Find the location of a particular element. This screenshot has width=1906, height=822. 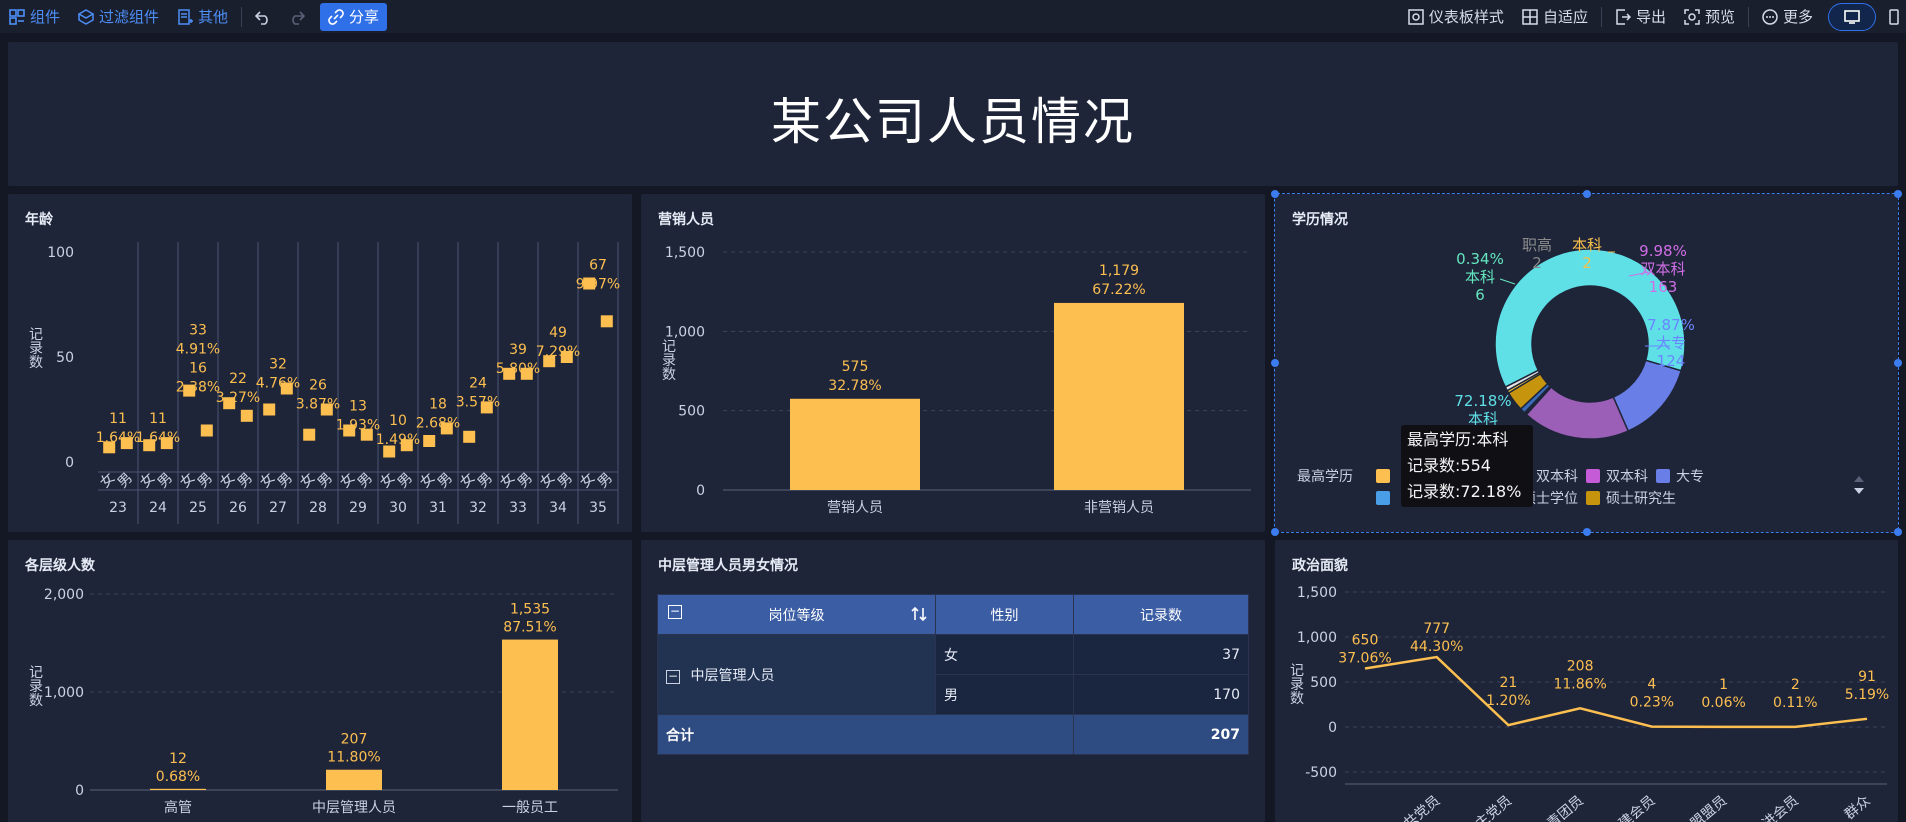

legend-item: 双本科 is located at coordinates (1617, 476).